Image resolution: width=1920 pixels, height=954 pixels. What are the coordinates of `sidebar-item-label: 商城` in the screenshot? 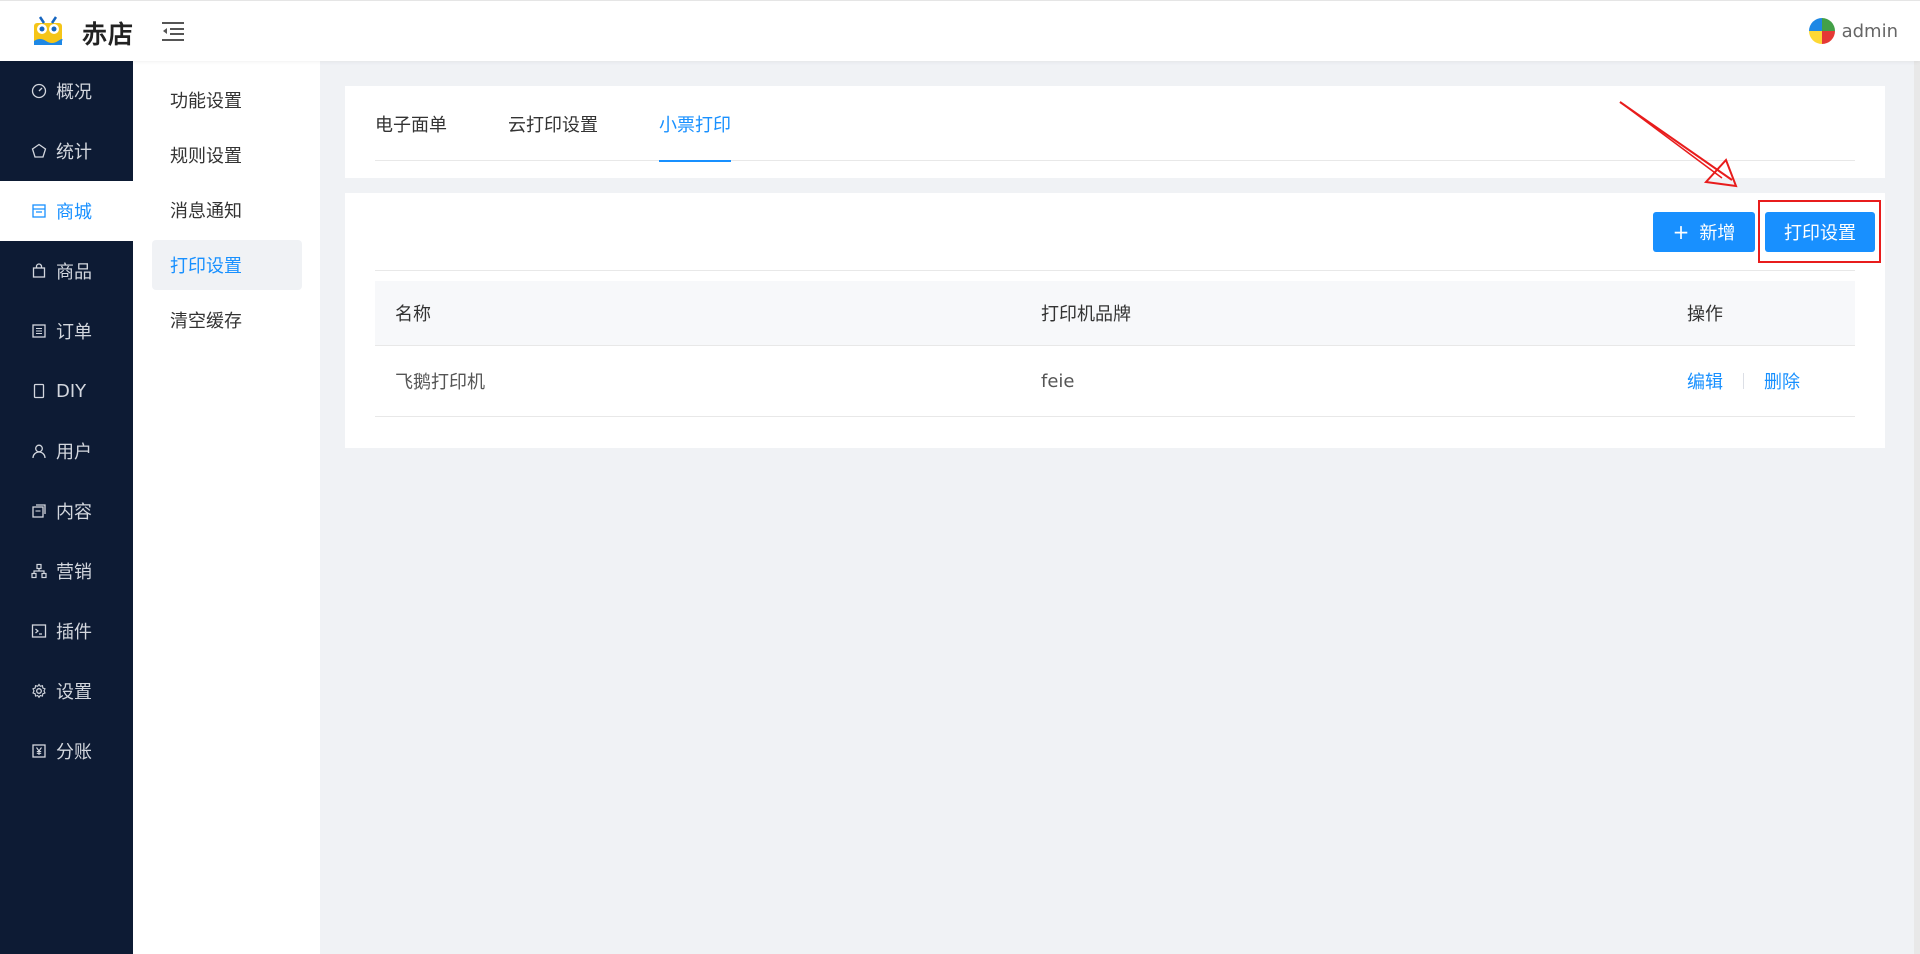 It's located at (74, 212).